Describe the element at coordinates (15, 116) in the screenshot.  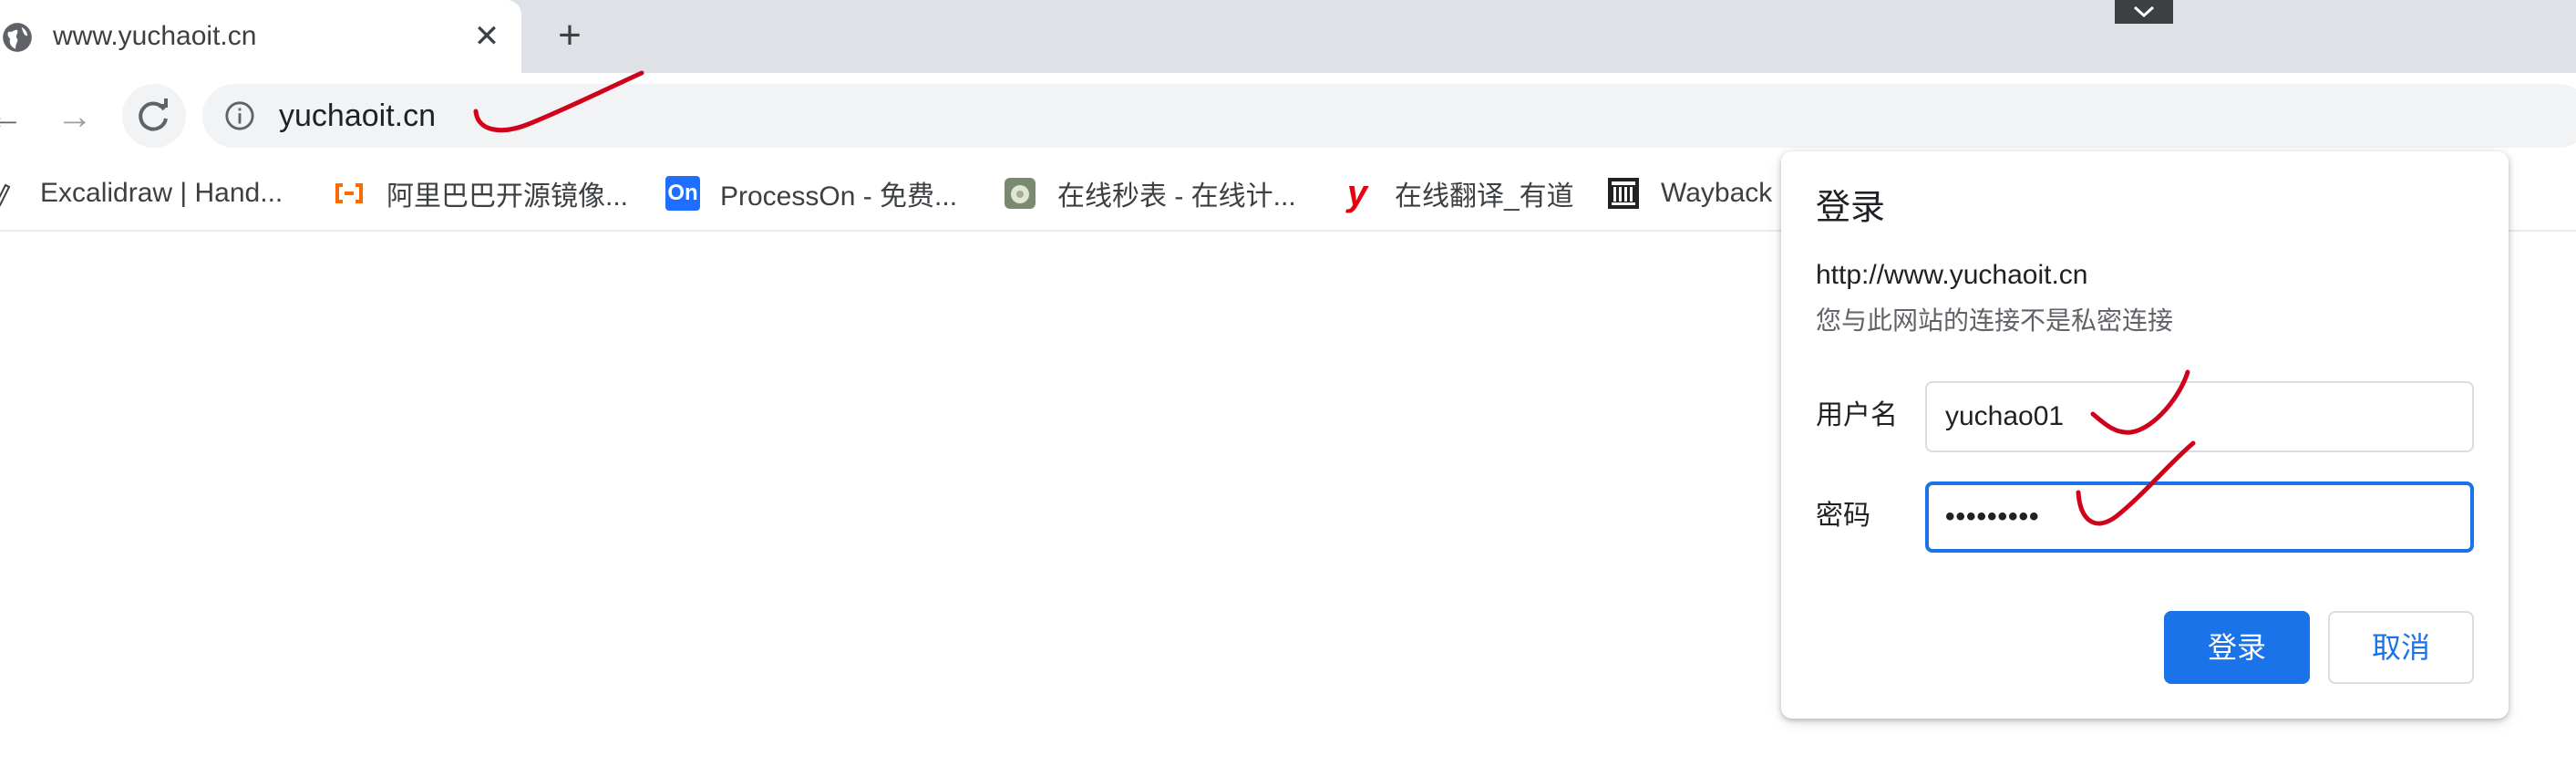
I see `back-button: ←` at that location.